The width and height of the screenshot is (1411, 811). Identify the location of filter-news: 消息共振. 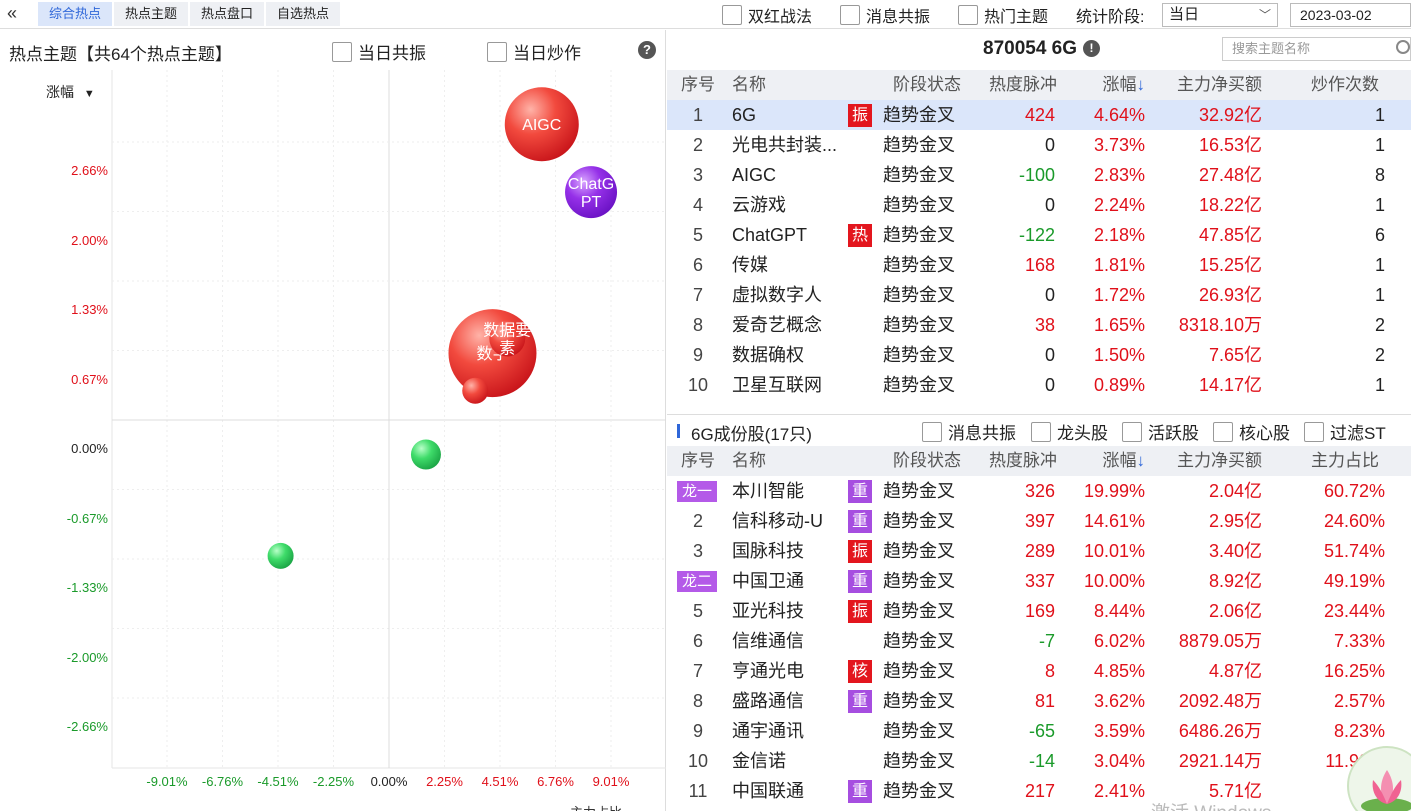
(969, 431).